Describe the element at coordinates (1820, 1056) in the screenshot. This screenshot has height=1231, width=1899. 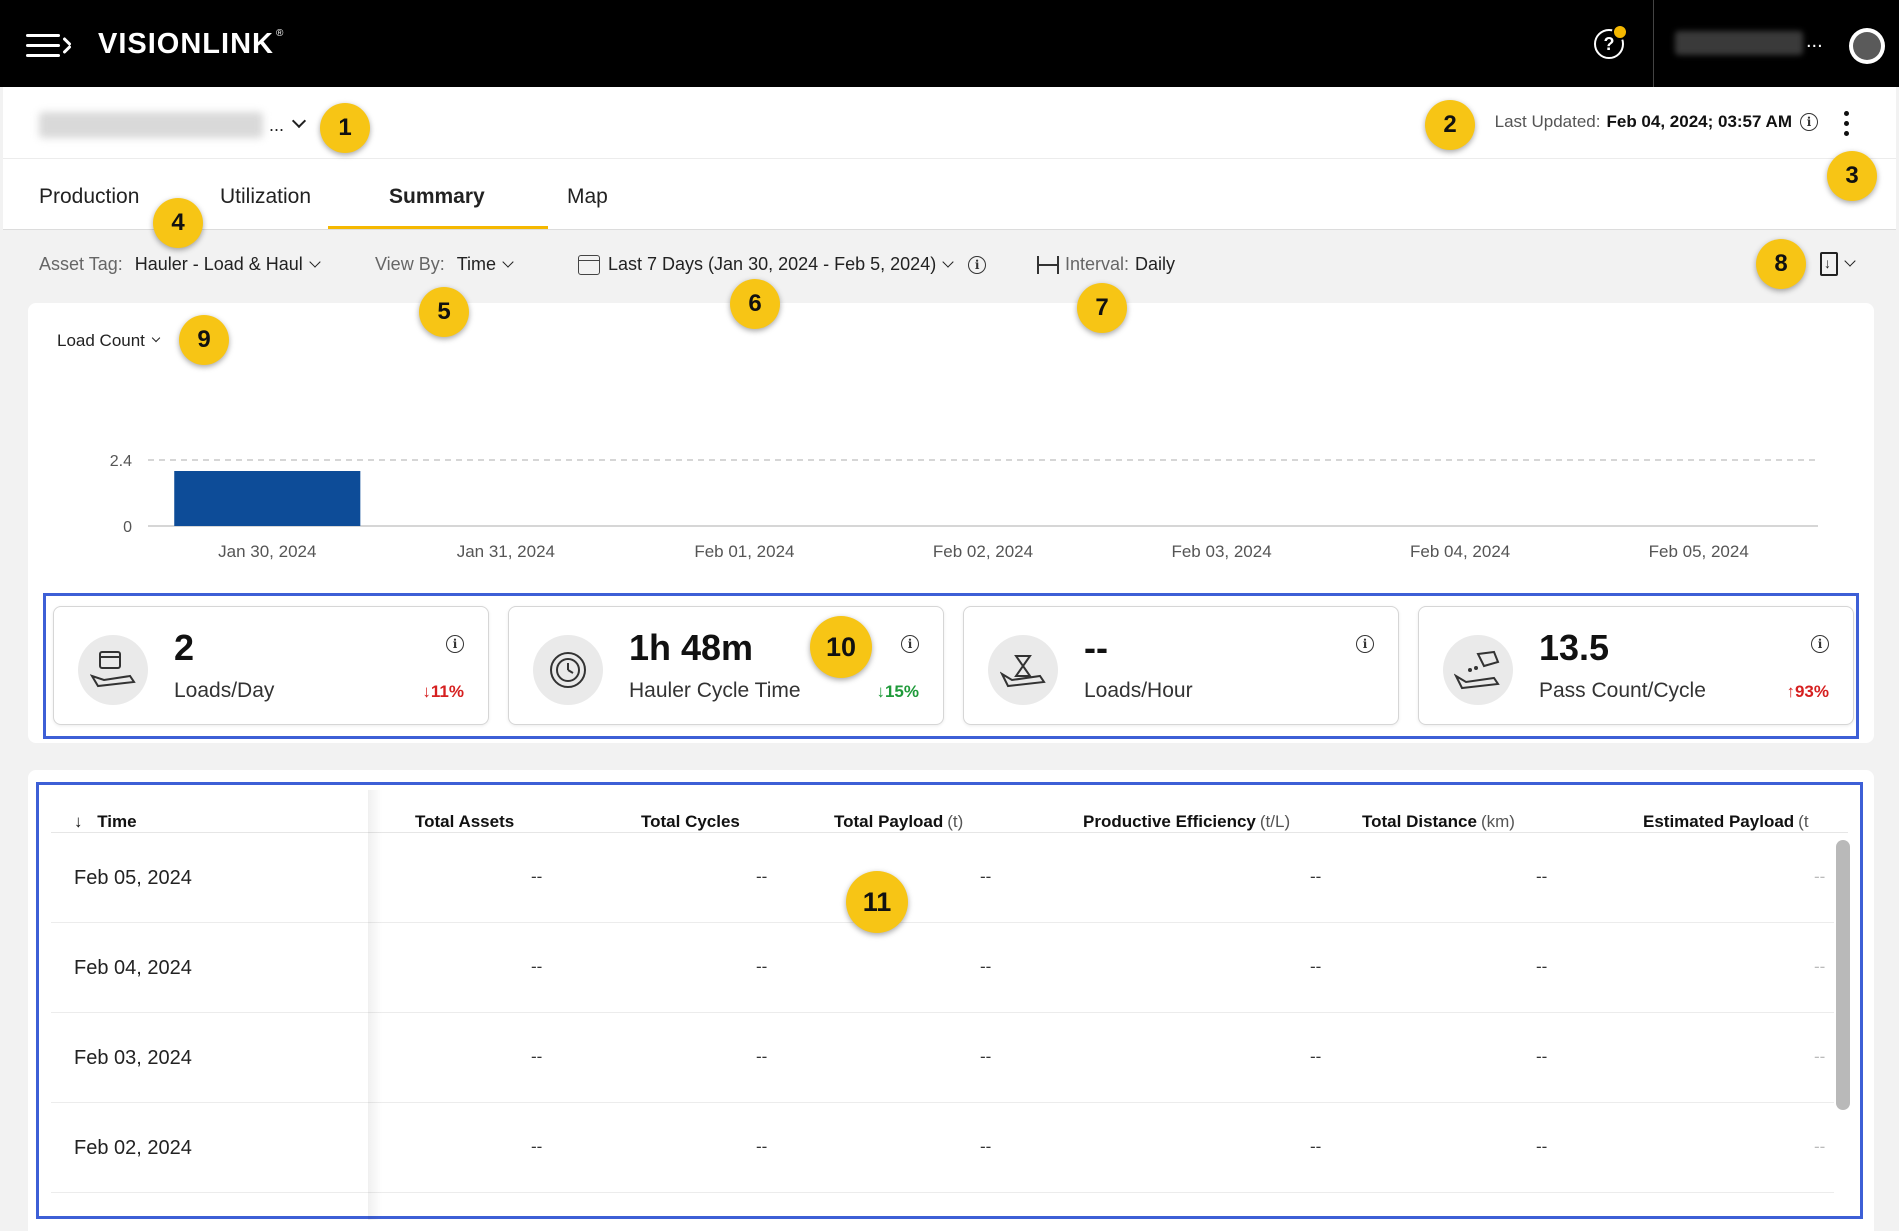
I see `cell-estimated-payload: --` at that location.